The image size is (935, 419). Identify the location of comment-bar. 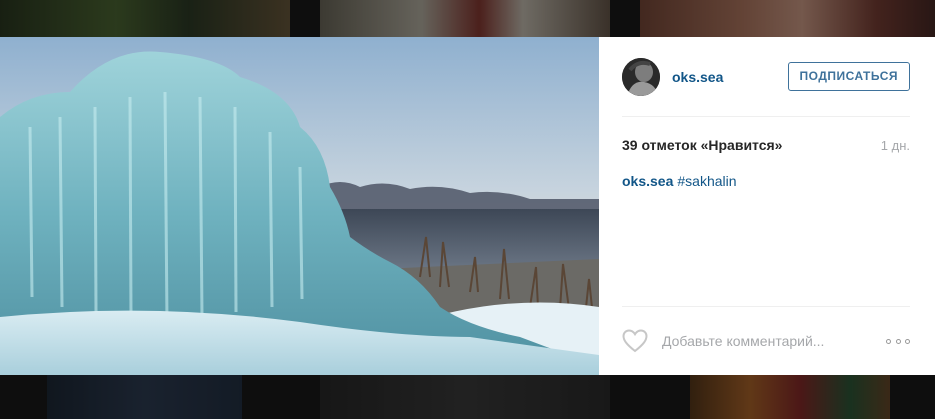
(766, 340).